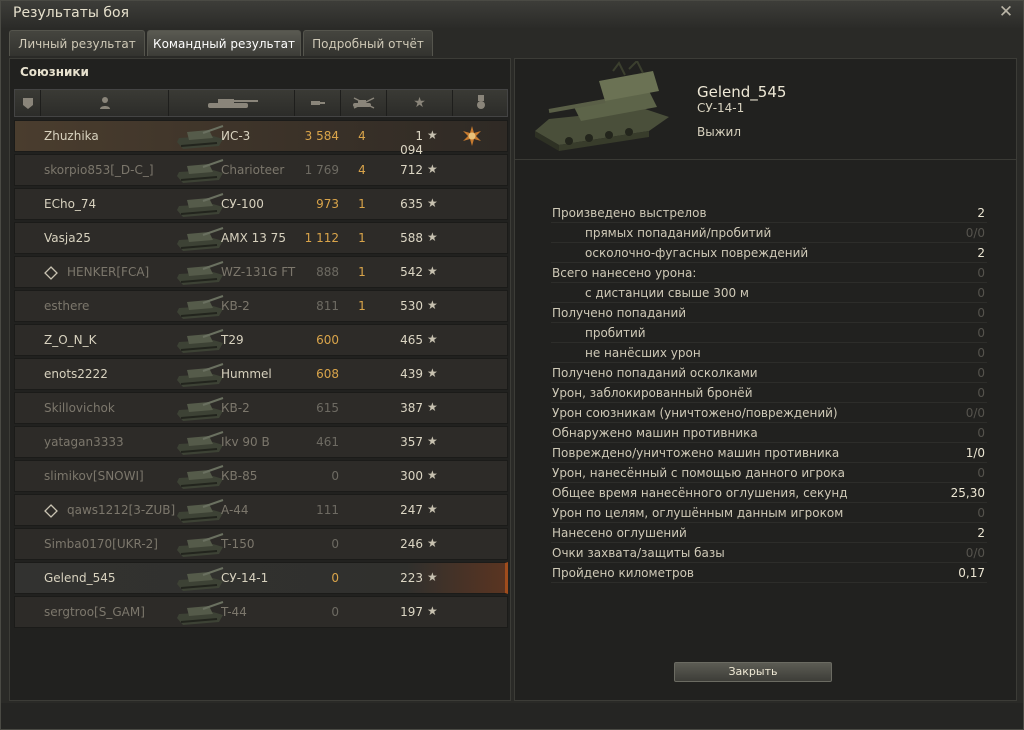 Image resolution: width=1024 pixels, height=730 pixels. I want to click on table-row: Skillovichok КВ-2 615 387 ★, so click(261, 408).